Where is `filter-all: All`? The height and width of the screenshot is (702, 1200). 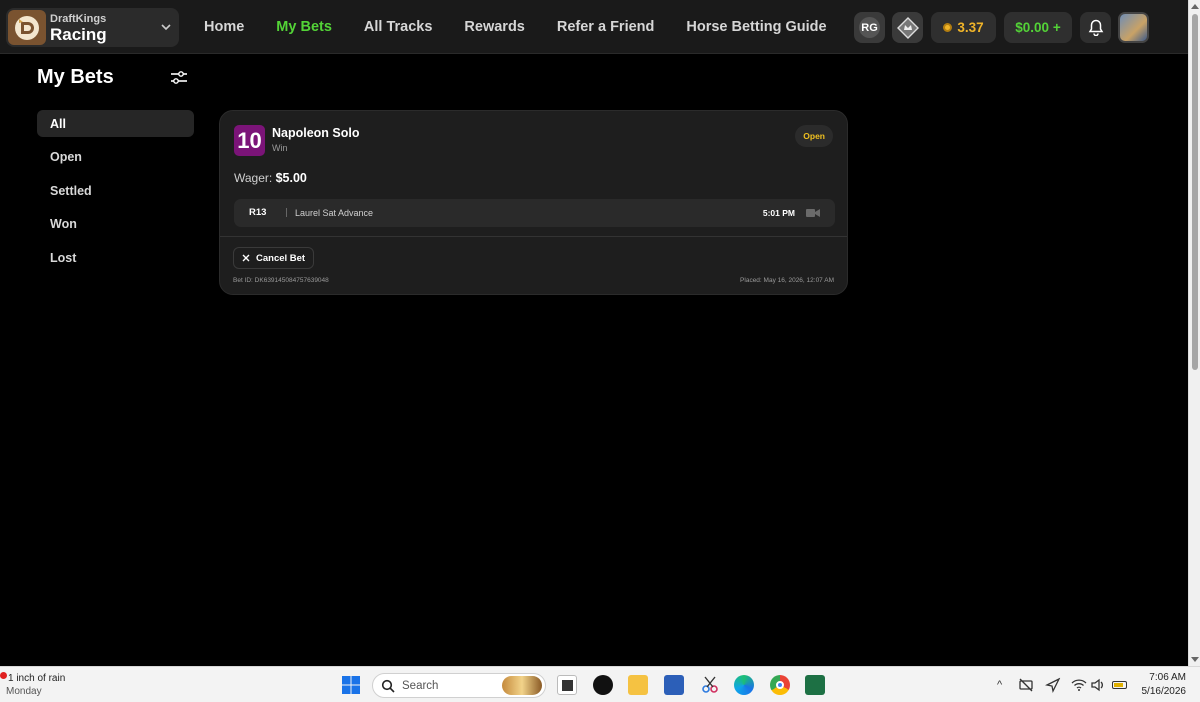 filter-all: All is located at coordinates (115, 123).